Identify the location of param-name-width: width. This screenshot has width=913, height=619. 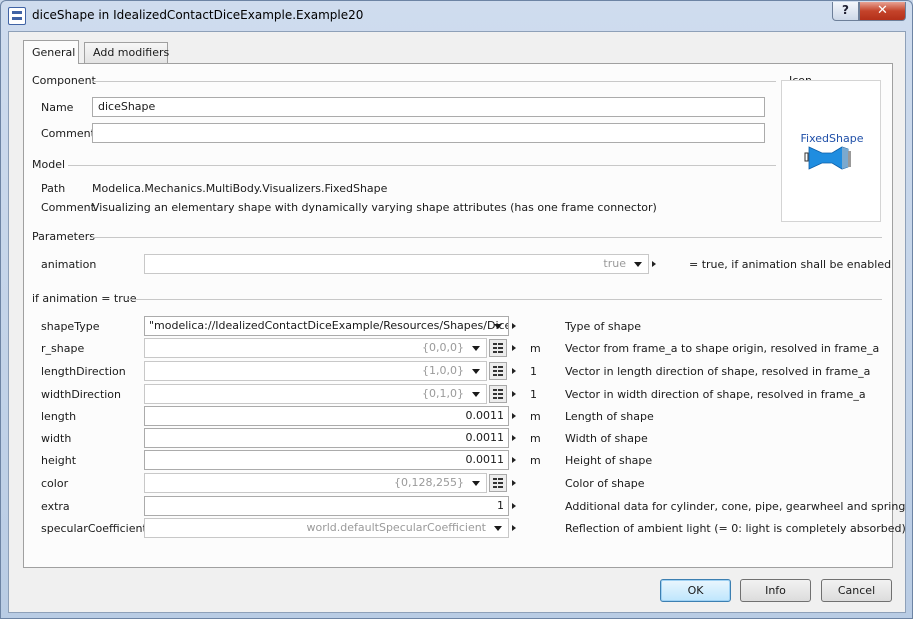
(56, 438).